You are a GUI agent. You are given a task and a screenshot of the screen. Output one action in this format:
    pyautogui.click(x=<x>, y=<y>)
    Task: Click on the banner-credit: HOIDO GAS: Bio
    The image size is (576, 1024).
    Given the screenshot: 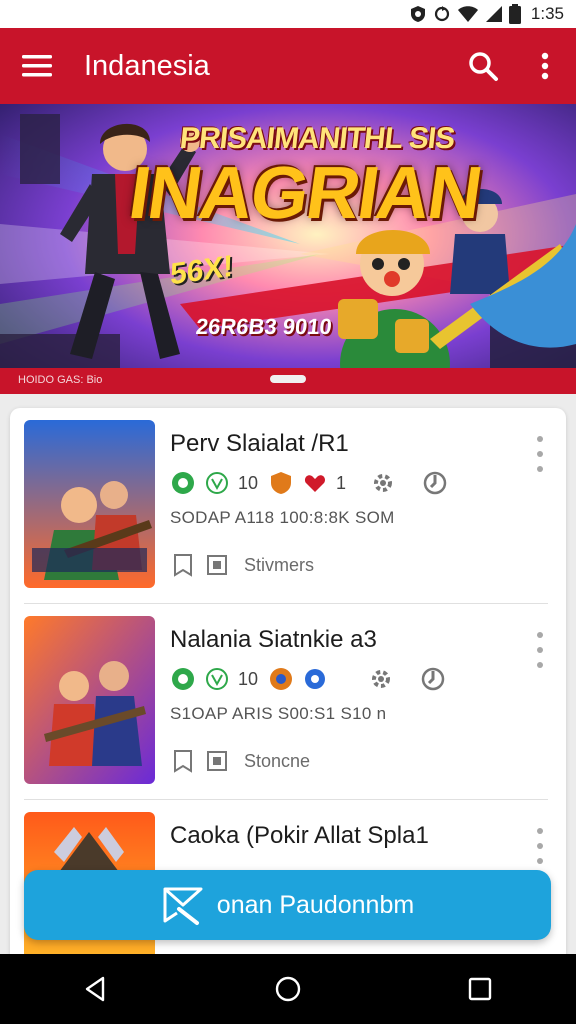 What is the action you would take?
    pyautogui.click(x=60, y=380)
    